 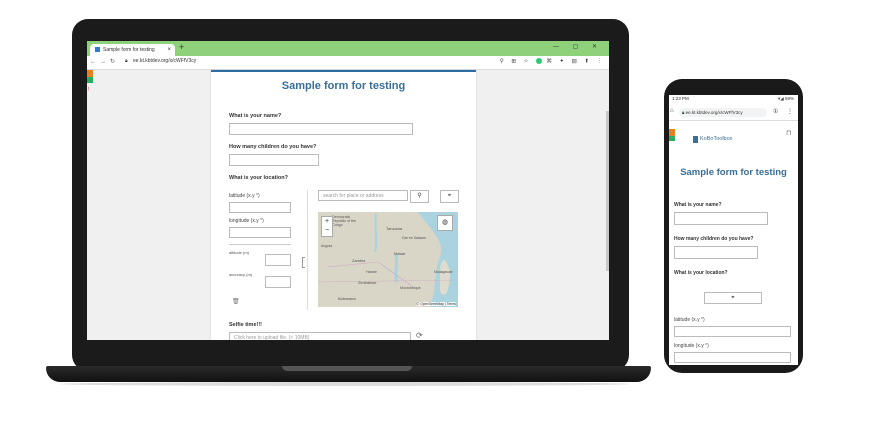 I want to click on phone-address-bar: ⌂ 🔒︎ ee.kt.kbtdev.org/x/cWFfV3cy ① ⋮, so click(x=733, y=113).